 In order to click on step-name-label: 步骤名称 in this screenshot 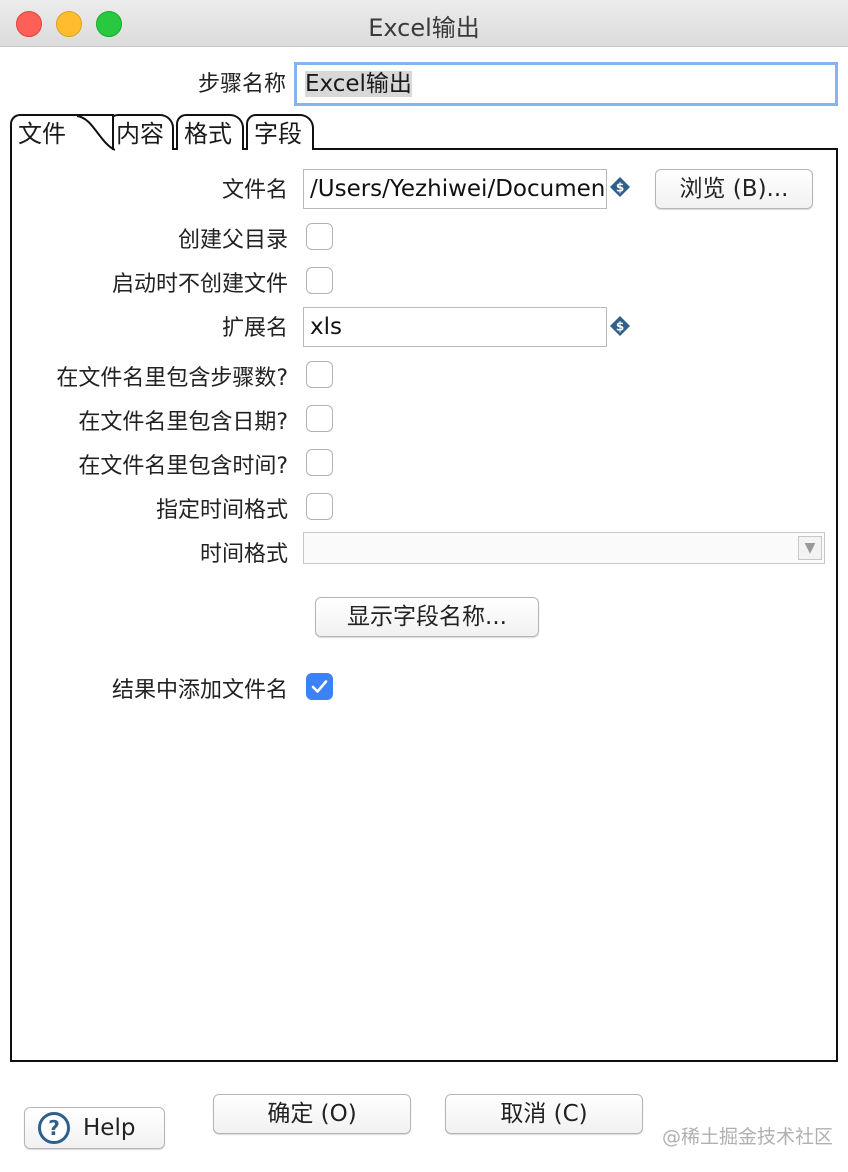, I will do `click(241, 84)`.